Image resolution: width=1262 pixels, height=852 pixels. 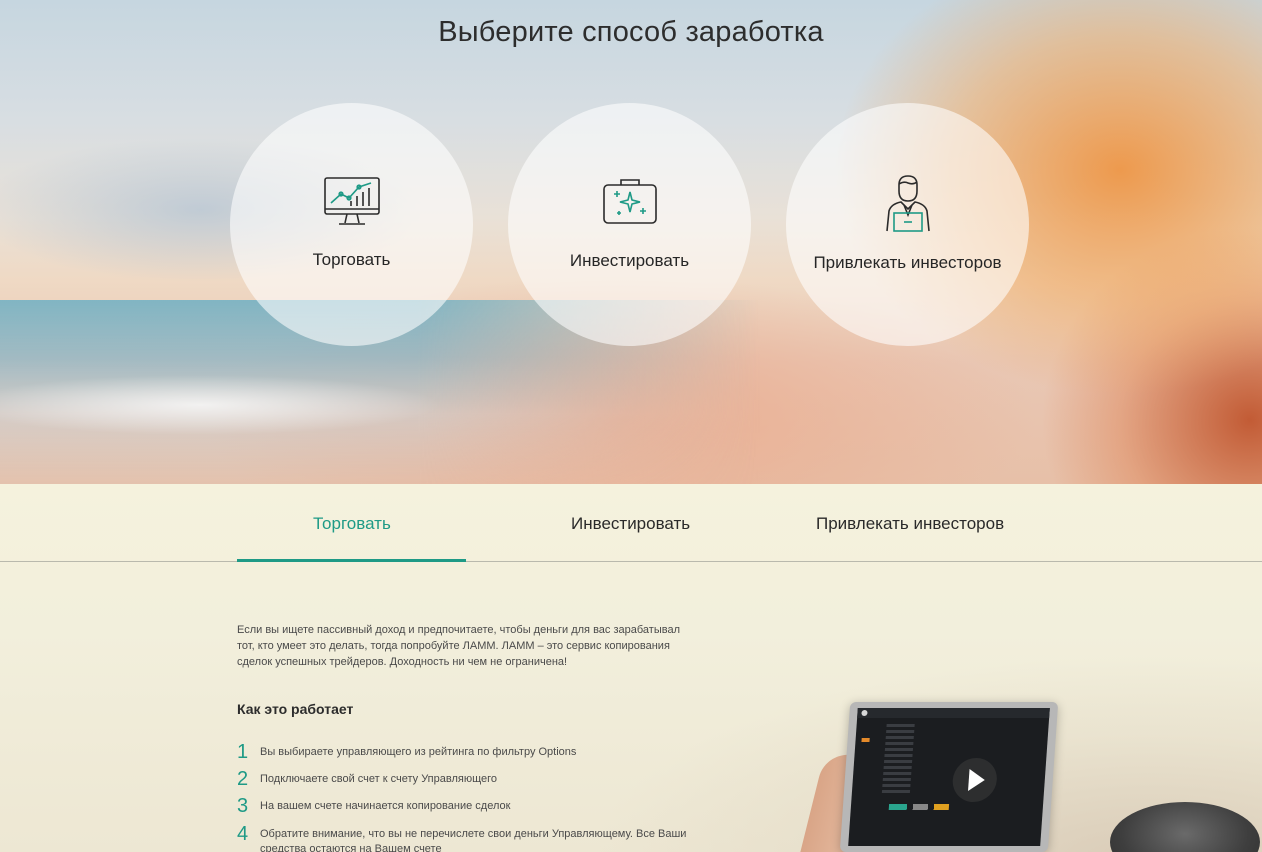 I want to click on step-number: 4, so click(x=243, y=834).